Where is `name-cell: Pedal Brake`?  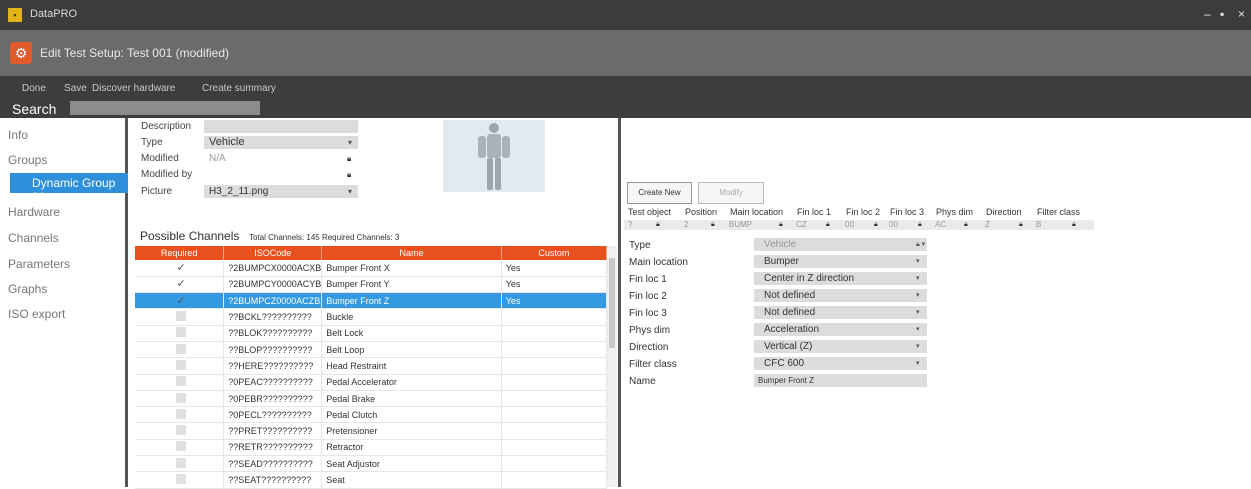 name-cell: Pedal Brake is located at coordinates (411, 399).